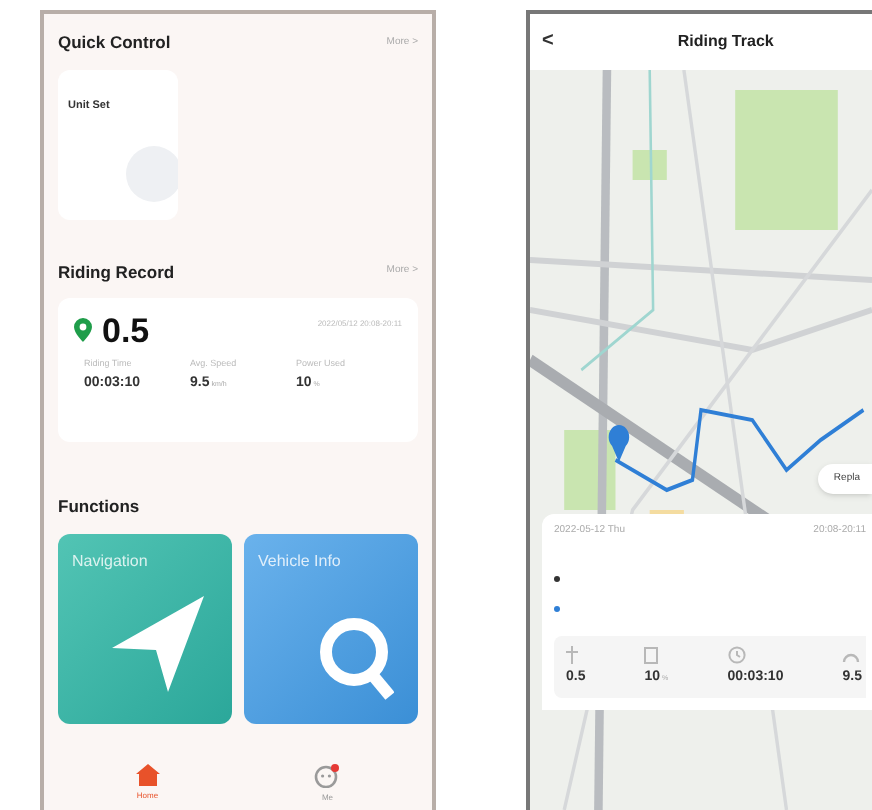 The image size is (872, 810). I want to click on home-icon, so click(147, 775).